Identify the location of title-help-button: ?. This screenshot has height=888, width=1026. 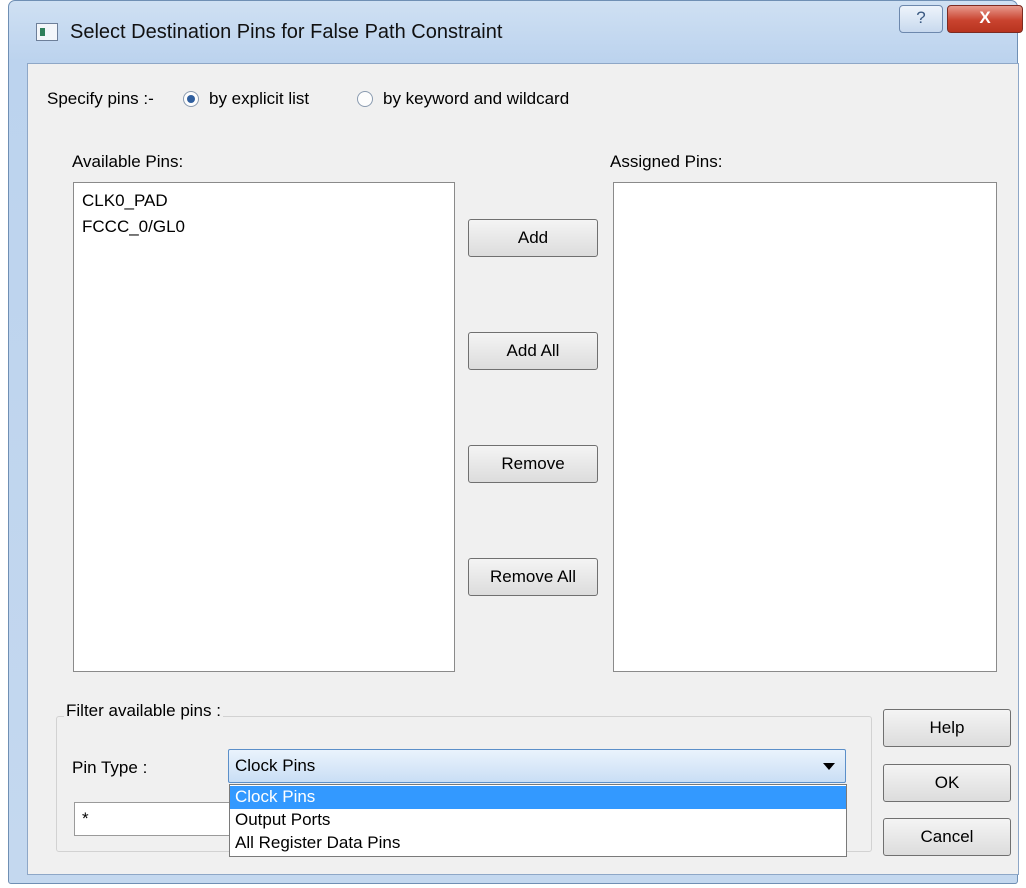
(921, 19).